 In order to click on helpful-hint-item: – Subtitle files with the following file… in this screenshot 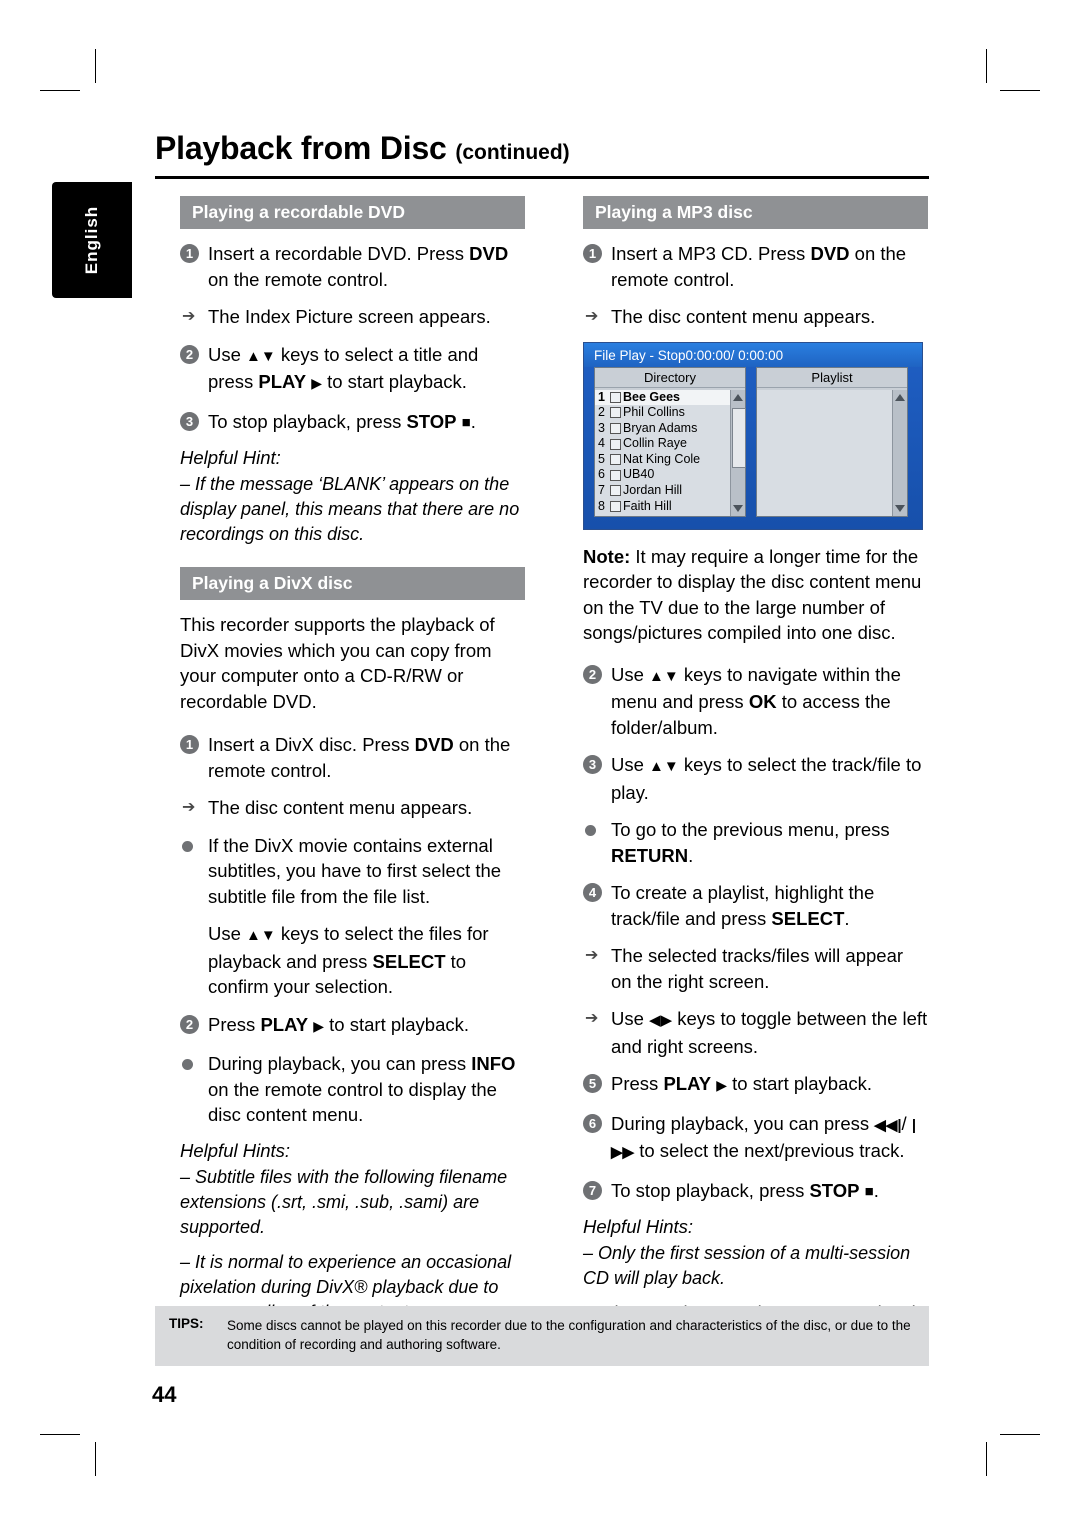, I will do `click(344, 1201)`.